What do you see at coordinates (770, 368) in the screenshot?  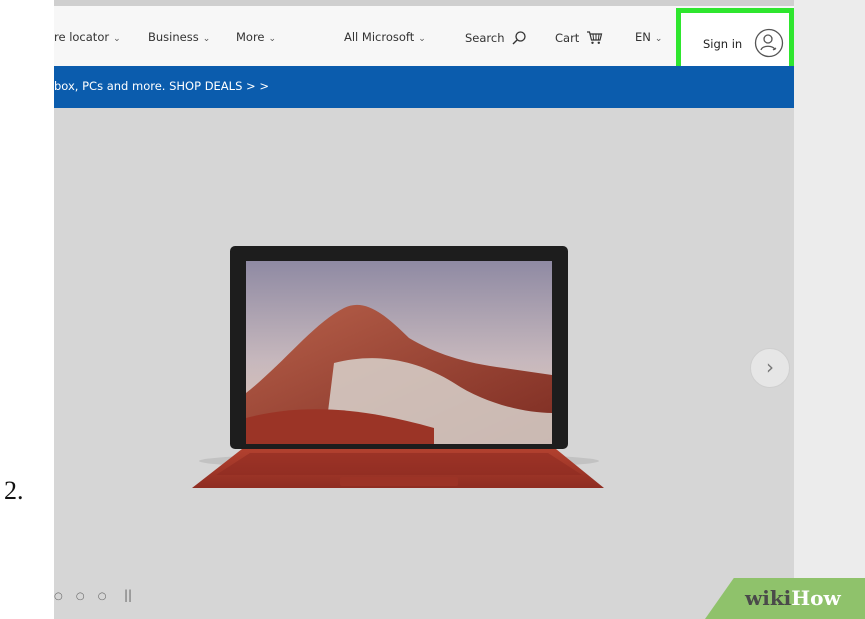 I see `carousel-next-button: ›` at bounding box center [770, 368].